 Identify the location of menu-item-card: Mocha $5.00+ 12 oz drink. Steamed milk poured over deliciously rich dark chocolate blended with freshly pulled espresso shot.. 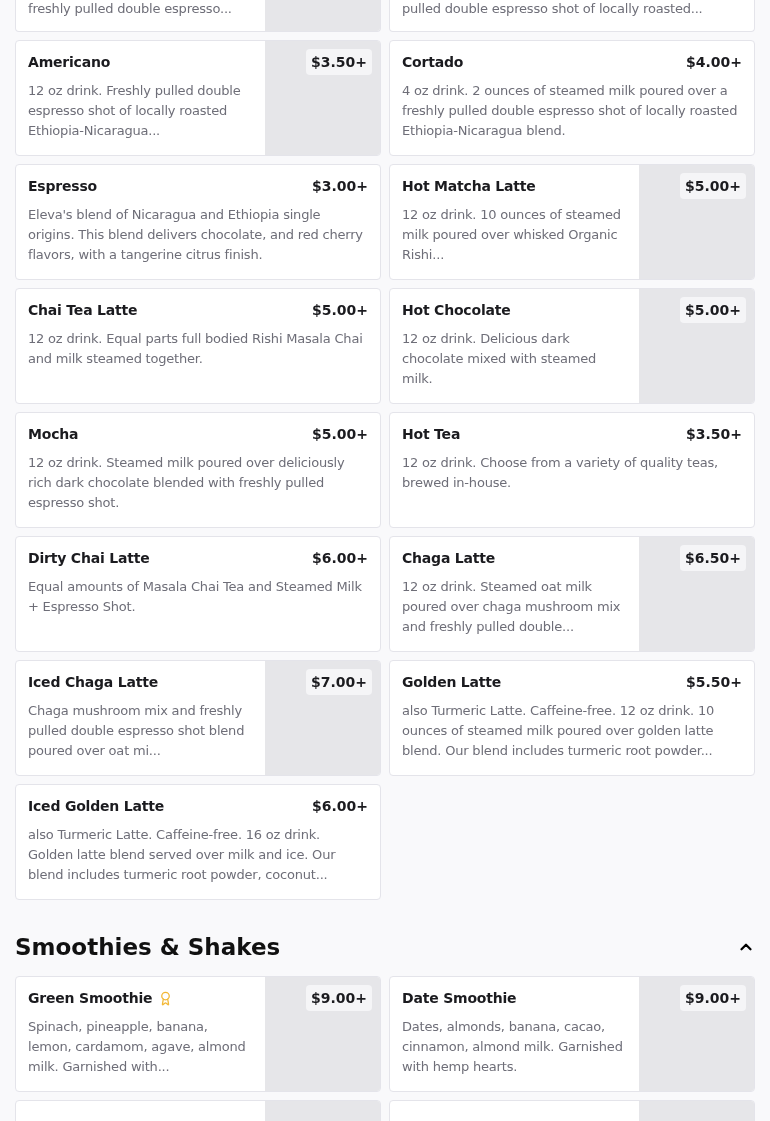
(198, 470).